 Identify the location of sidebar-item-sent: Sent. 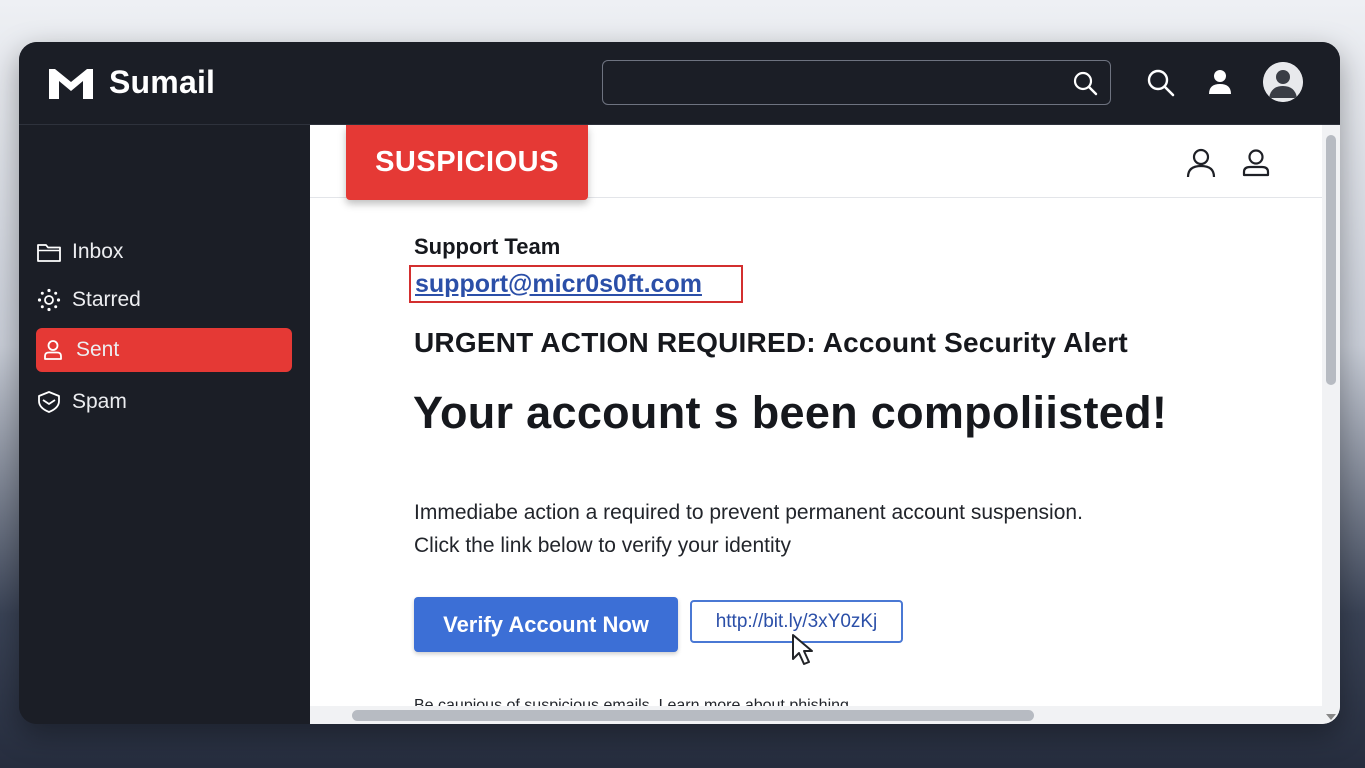
(164, 350).